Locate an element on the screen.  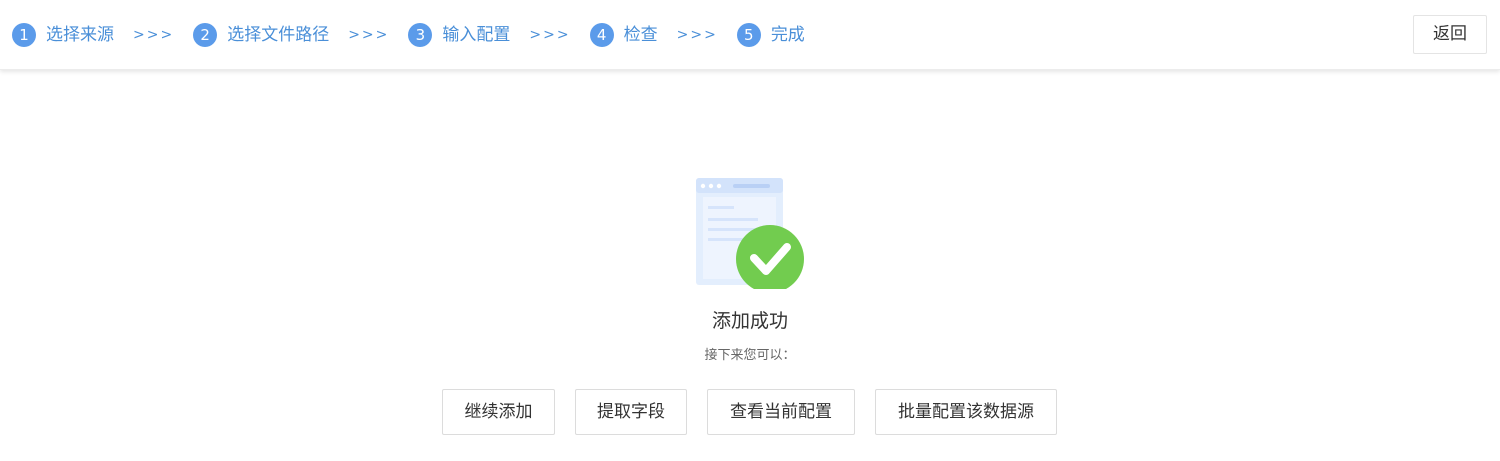
step-number-badge: 1 is located at coordinates (24, 35).